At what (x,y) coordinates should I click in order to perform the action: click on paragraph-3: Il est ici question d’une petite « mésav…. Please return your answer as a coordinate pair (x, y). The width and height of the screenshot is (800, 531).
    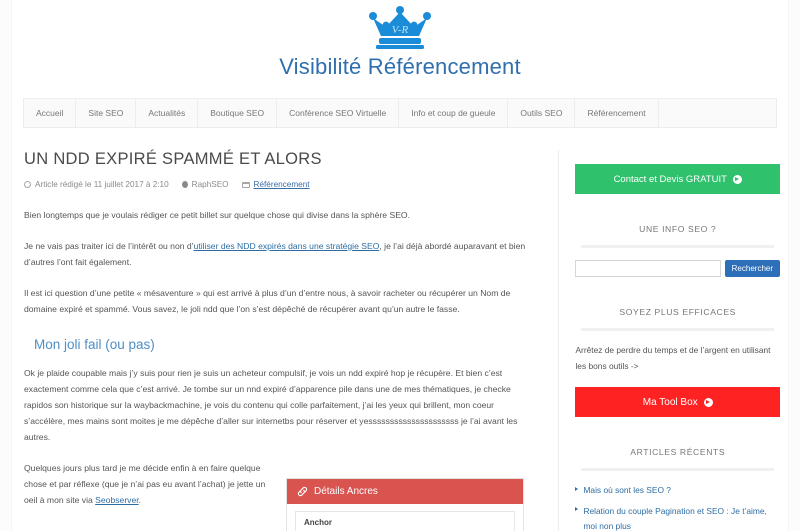
    Looking at the image, I should click on (267, 300).